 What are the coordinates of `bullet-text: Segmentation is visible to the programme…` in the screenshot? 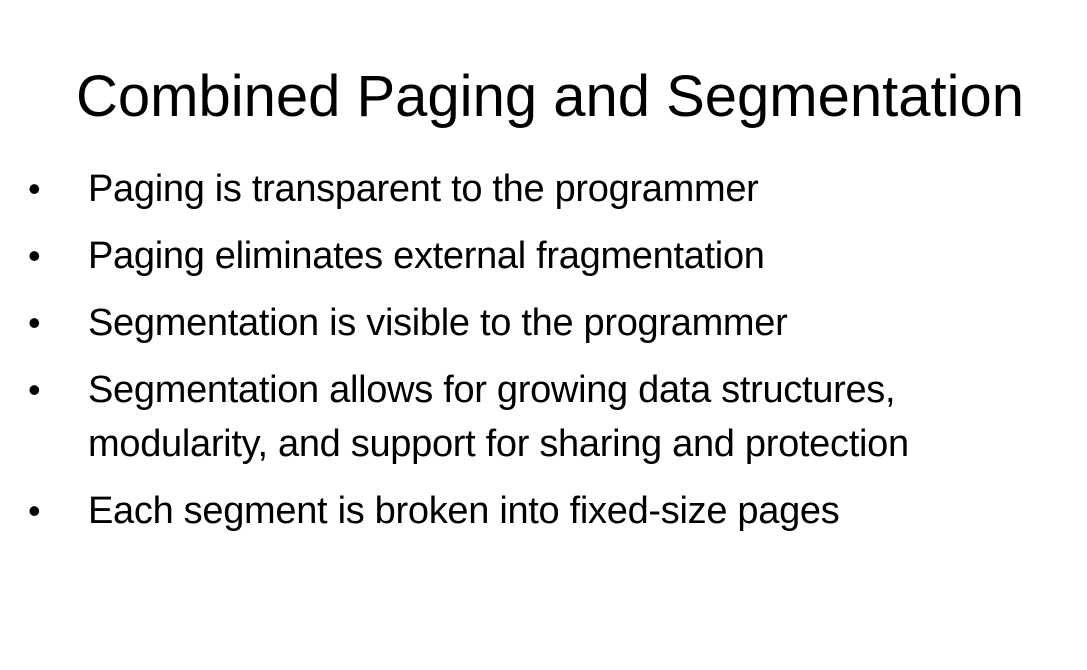 It's located at (438, 323).